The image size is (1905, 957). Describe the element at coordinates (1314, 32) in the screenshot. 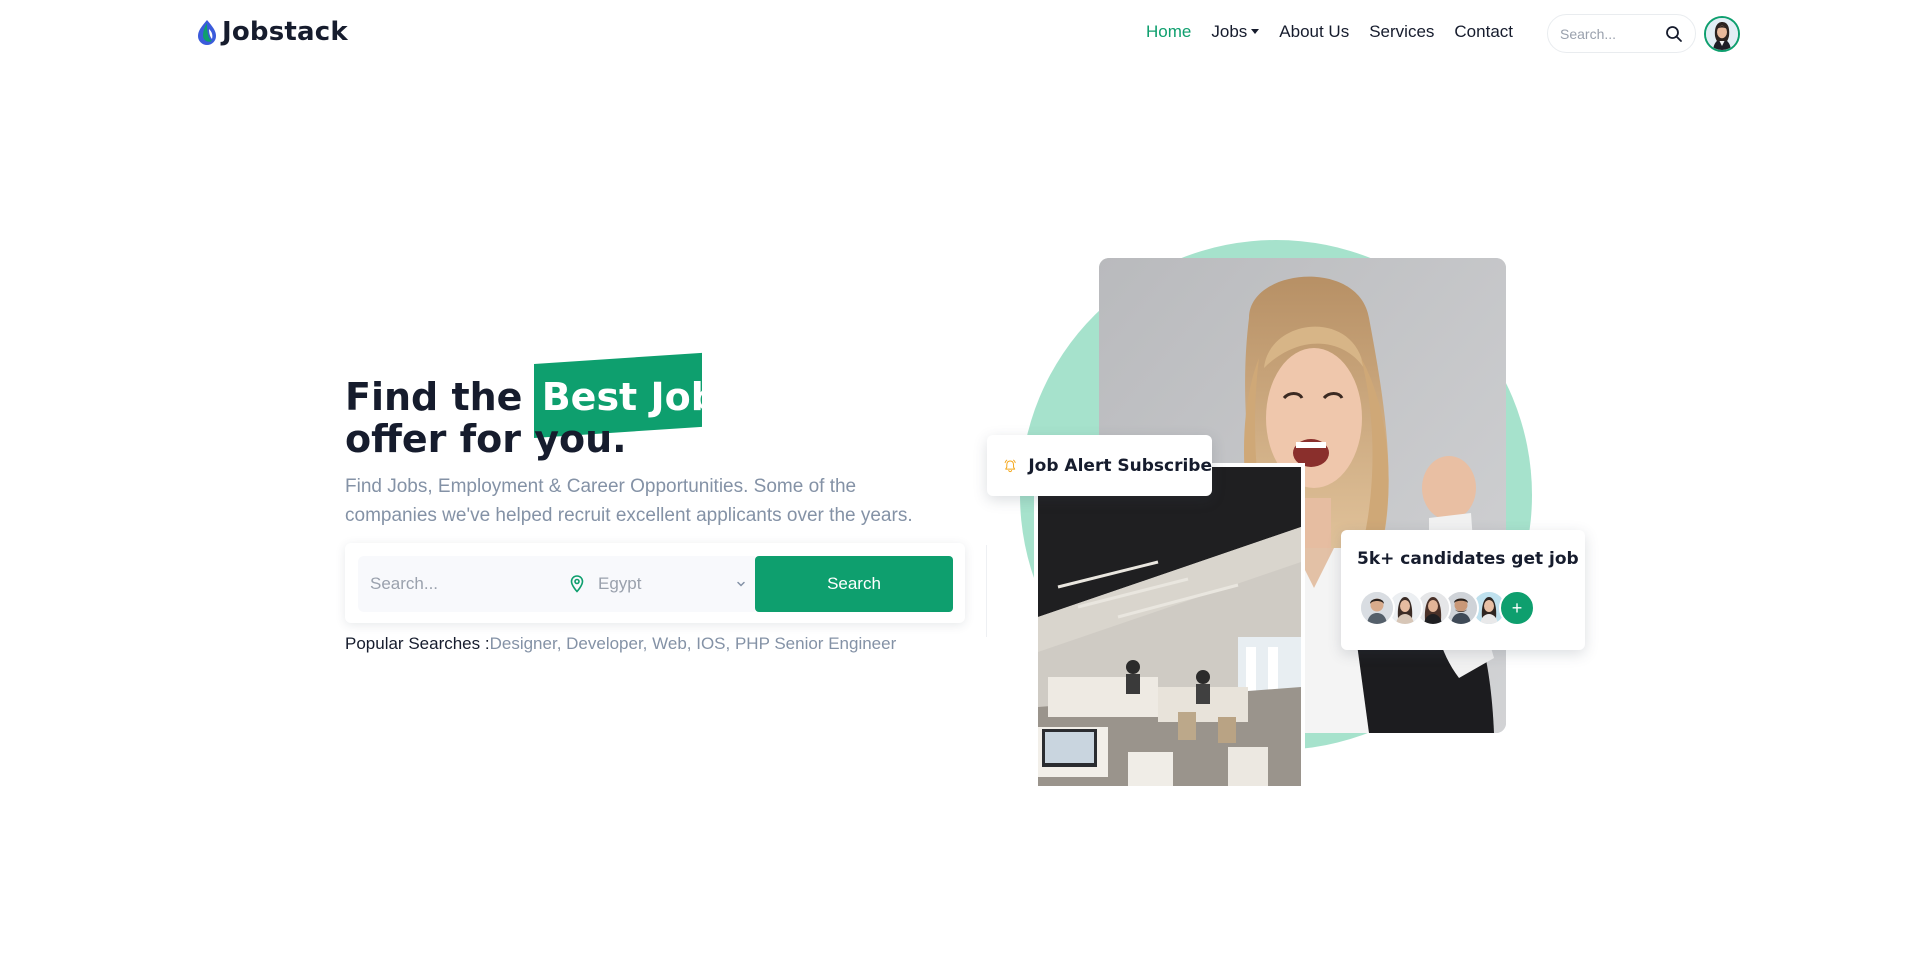

I see `nav-about-us: About Us` at that location.